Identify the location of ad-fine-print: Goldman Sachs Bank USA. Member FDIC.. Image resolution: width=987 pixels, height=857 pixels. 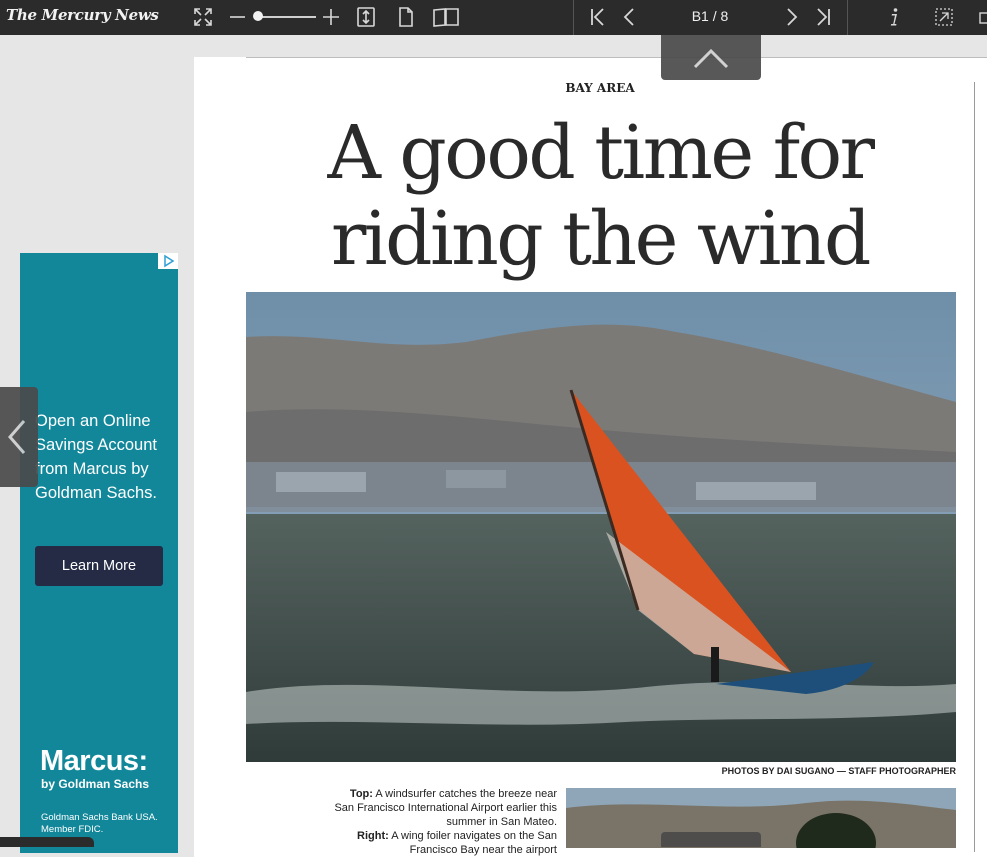
(99, 823).